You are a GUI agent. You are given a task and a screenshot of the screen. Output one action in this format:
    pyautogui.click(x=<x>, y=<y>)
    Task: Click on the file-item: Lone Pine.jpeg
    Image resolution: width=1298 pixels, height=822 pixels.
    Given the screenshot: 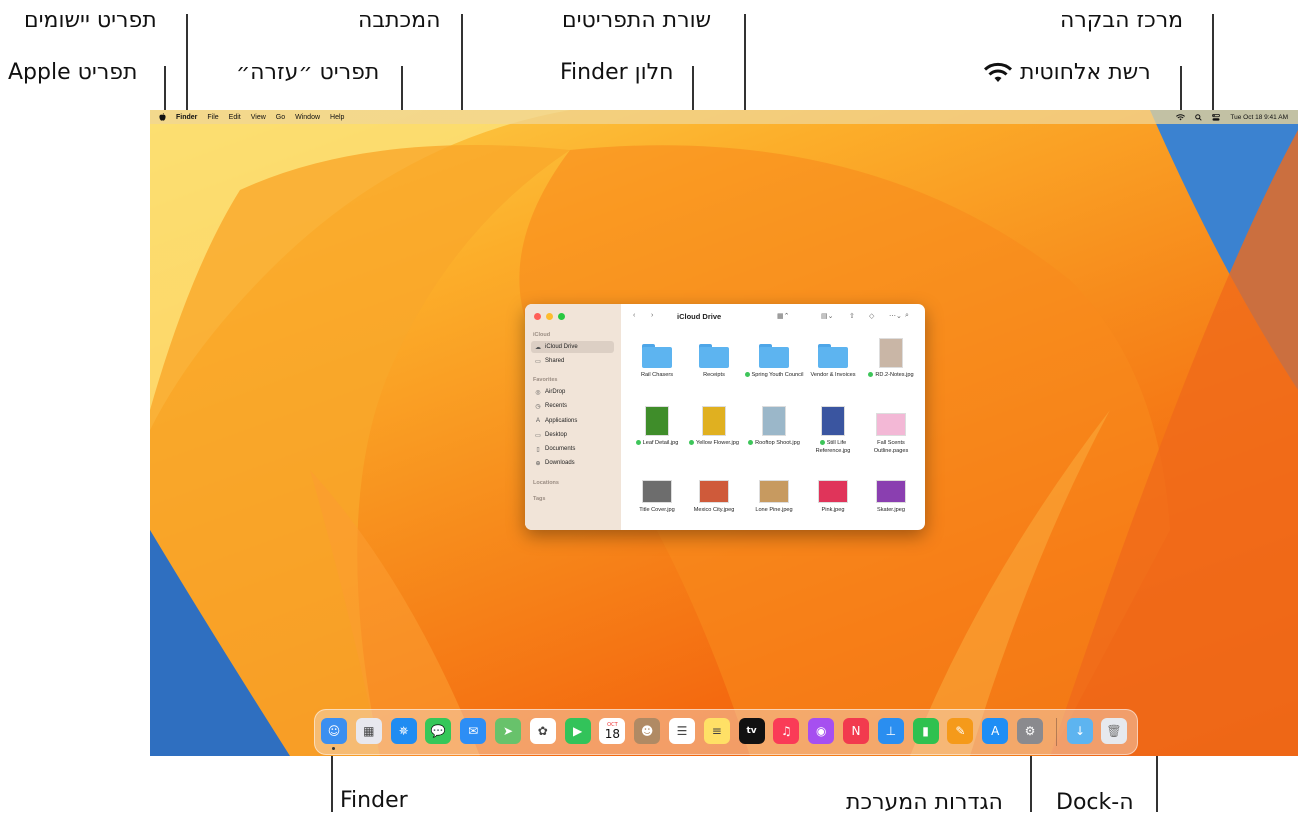 What is the action you would take?
    pyautogui.click(x=774, y=495)
    